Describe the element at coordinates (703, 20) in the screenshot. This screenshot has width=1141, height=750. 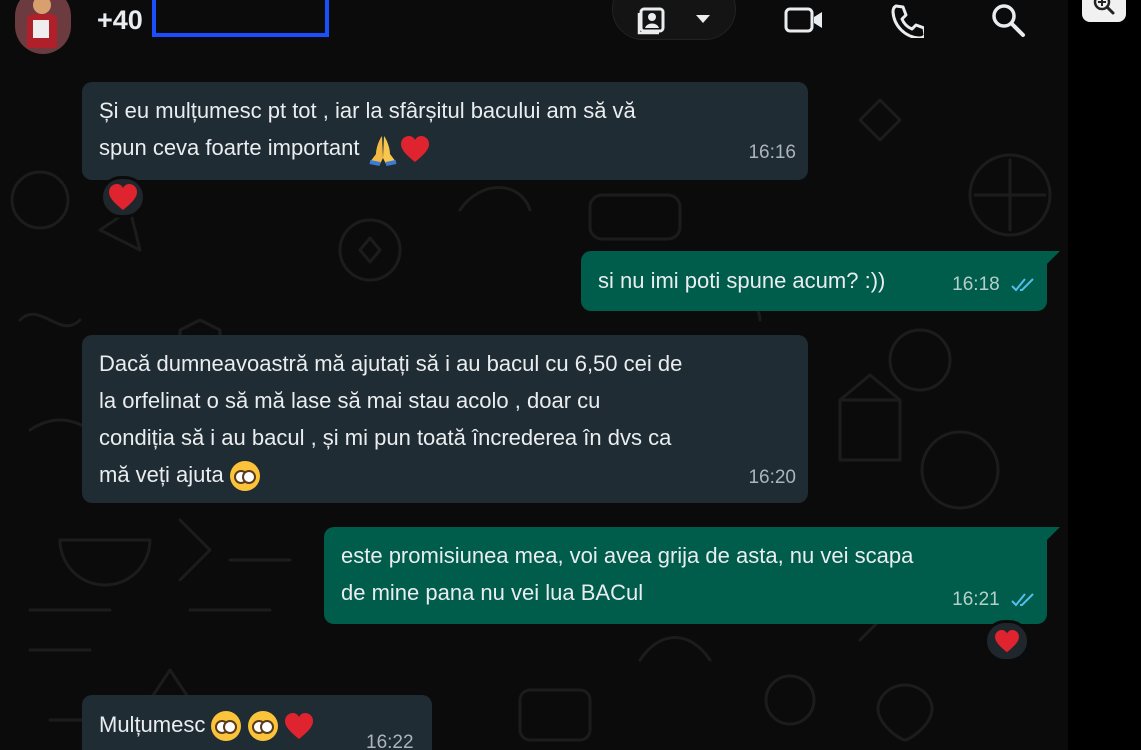
I see `chevron-down-icon` at that location.